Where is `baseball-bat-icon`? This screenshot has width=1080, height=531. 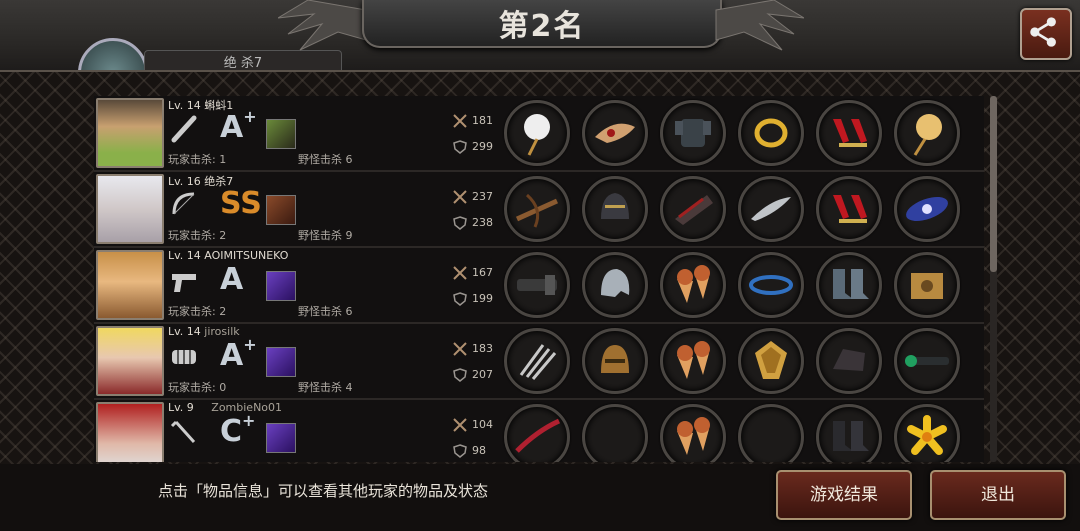 baseball-bat-icon is located at coordinates (184, 129).